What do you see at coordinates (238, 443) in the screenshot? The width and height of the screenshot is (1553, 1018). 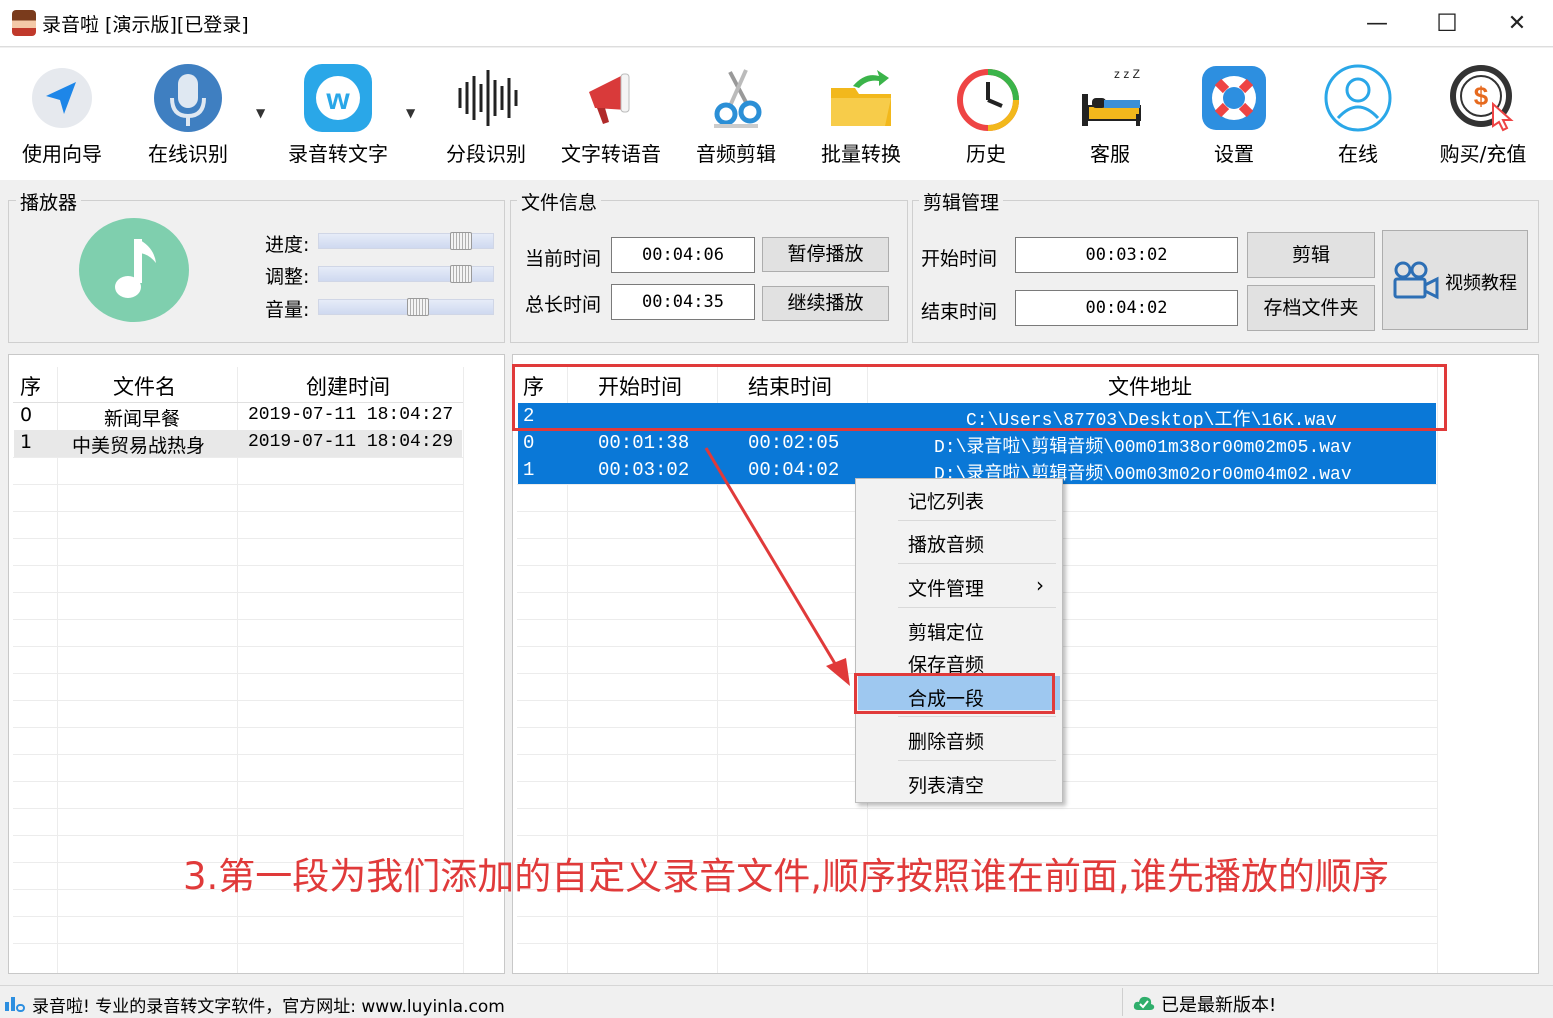 I see `table-row: 1 中美贸易战热身 2019-07-11 18:04:29` at bounding box center [238, 443].